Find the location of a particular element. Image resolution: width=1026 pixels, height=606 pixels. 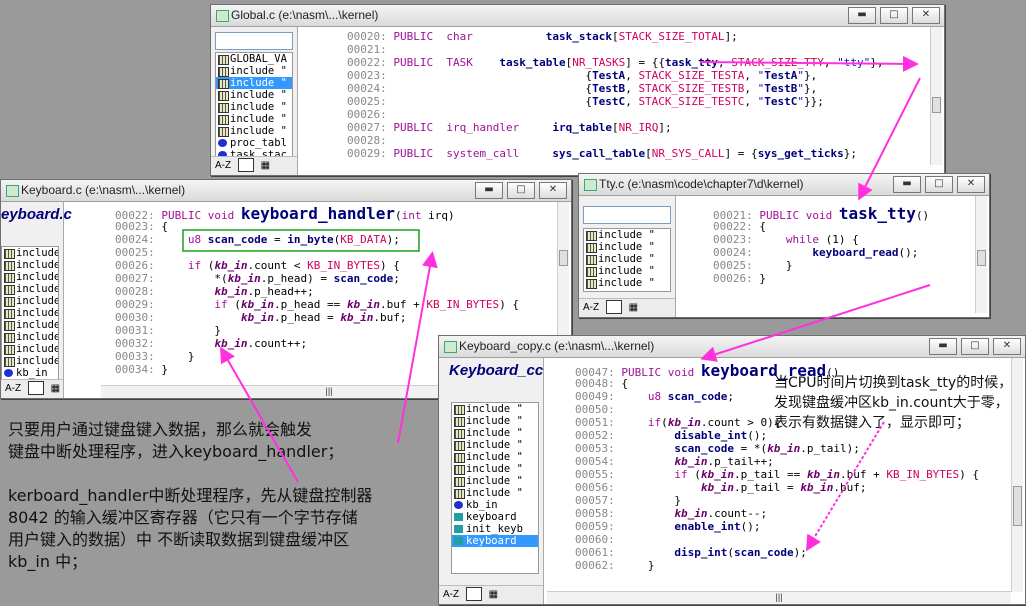

code-line: 00024: keyboard_read(); is located at coordinates (838, 252).